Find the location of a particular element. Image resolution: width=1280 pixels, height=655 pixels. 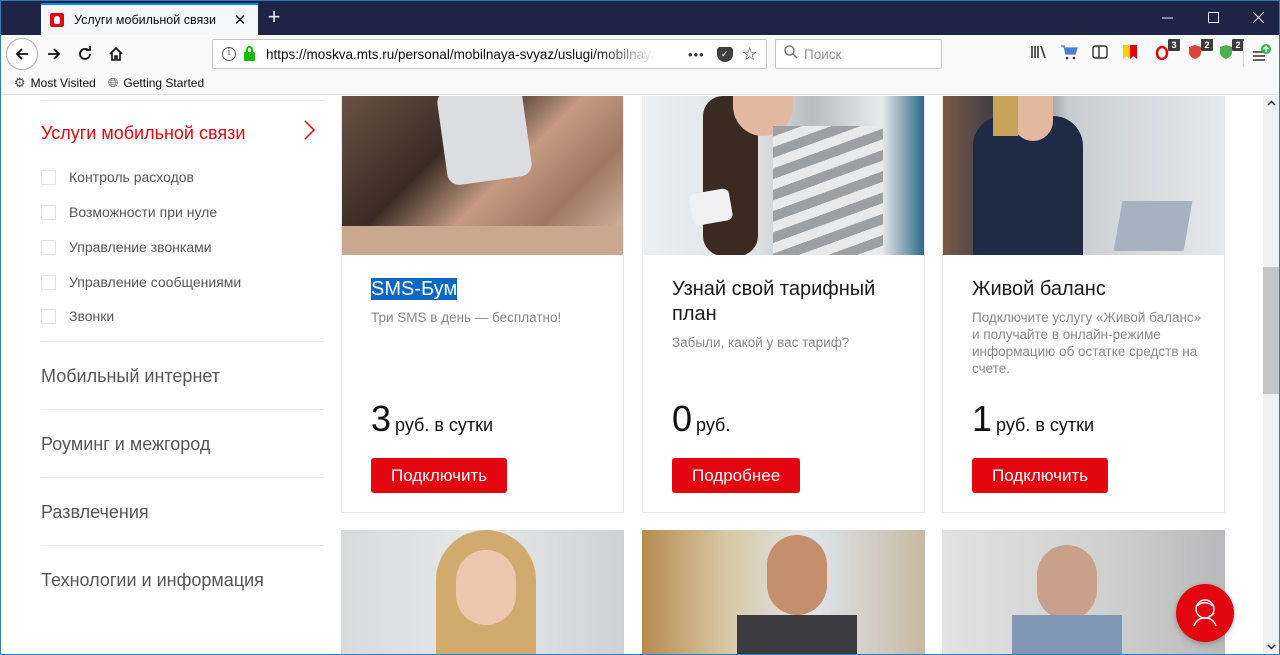

scroll-up-icon is located at coordinates (1271, 103).